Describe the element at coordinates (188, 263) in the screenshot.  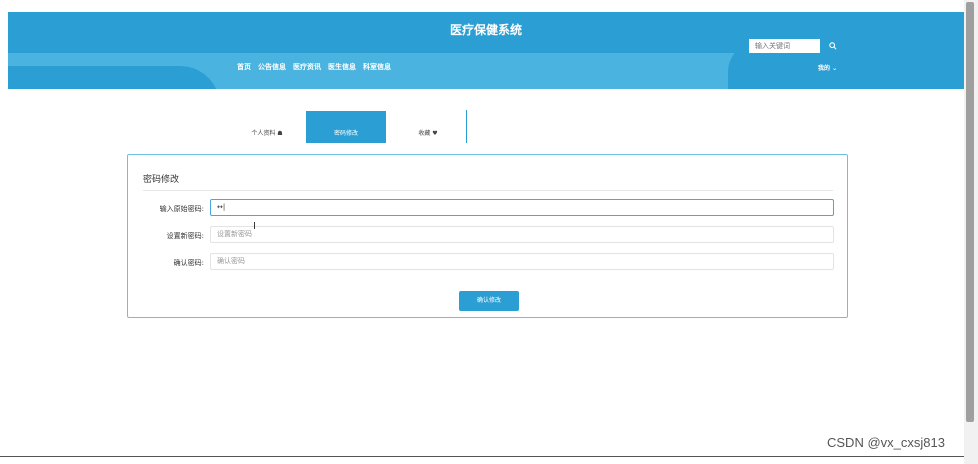
I see `confirm-password-label: 确认密码:` at that location.